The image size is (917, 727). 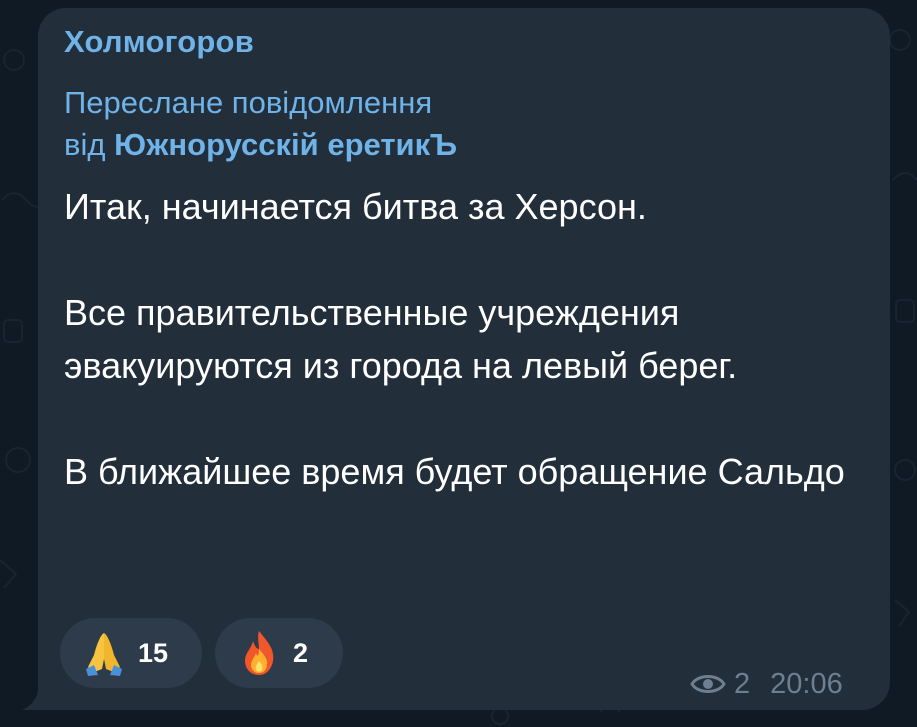 What do you see at coordinates (766, 684) in the screenshot?
I see `message-meta: 2 20:06` at bounding box center [766, 684].